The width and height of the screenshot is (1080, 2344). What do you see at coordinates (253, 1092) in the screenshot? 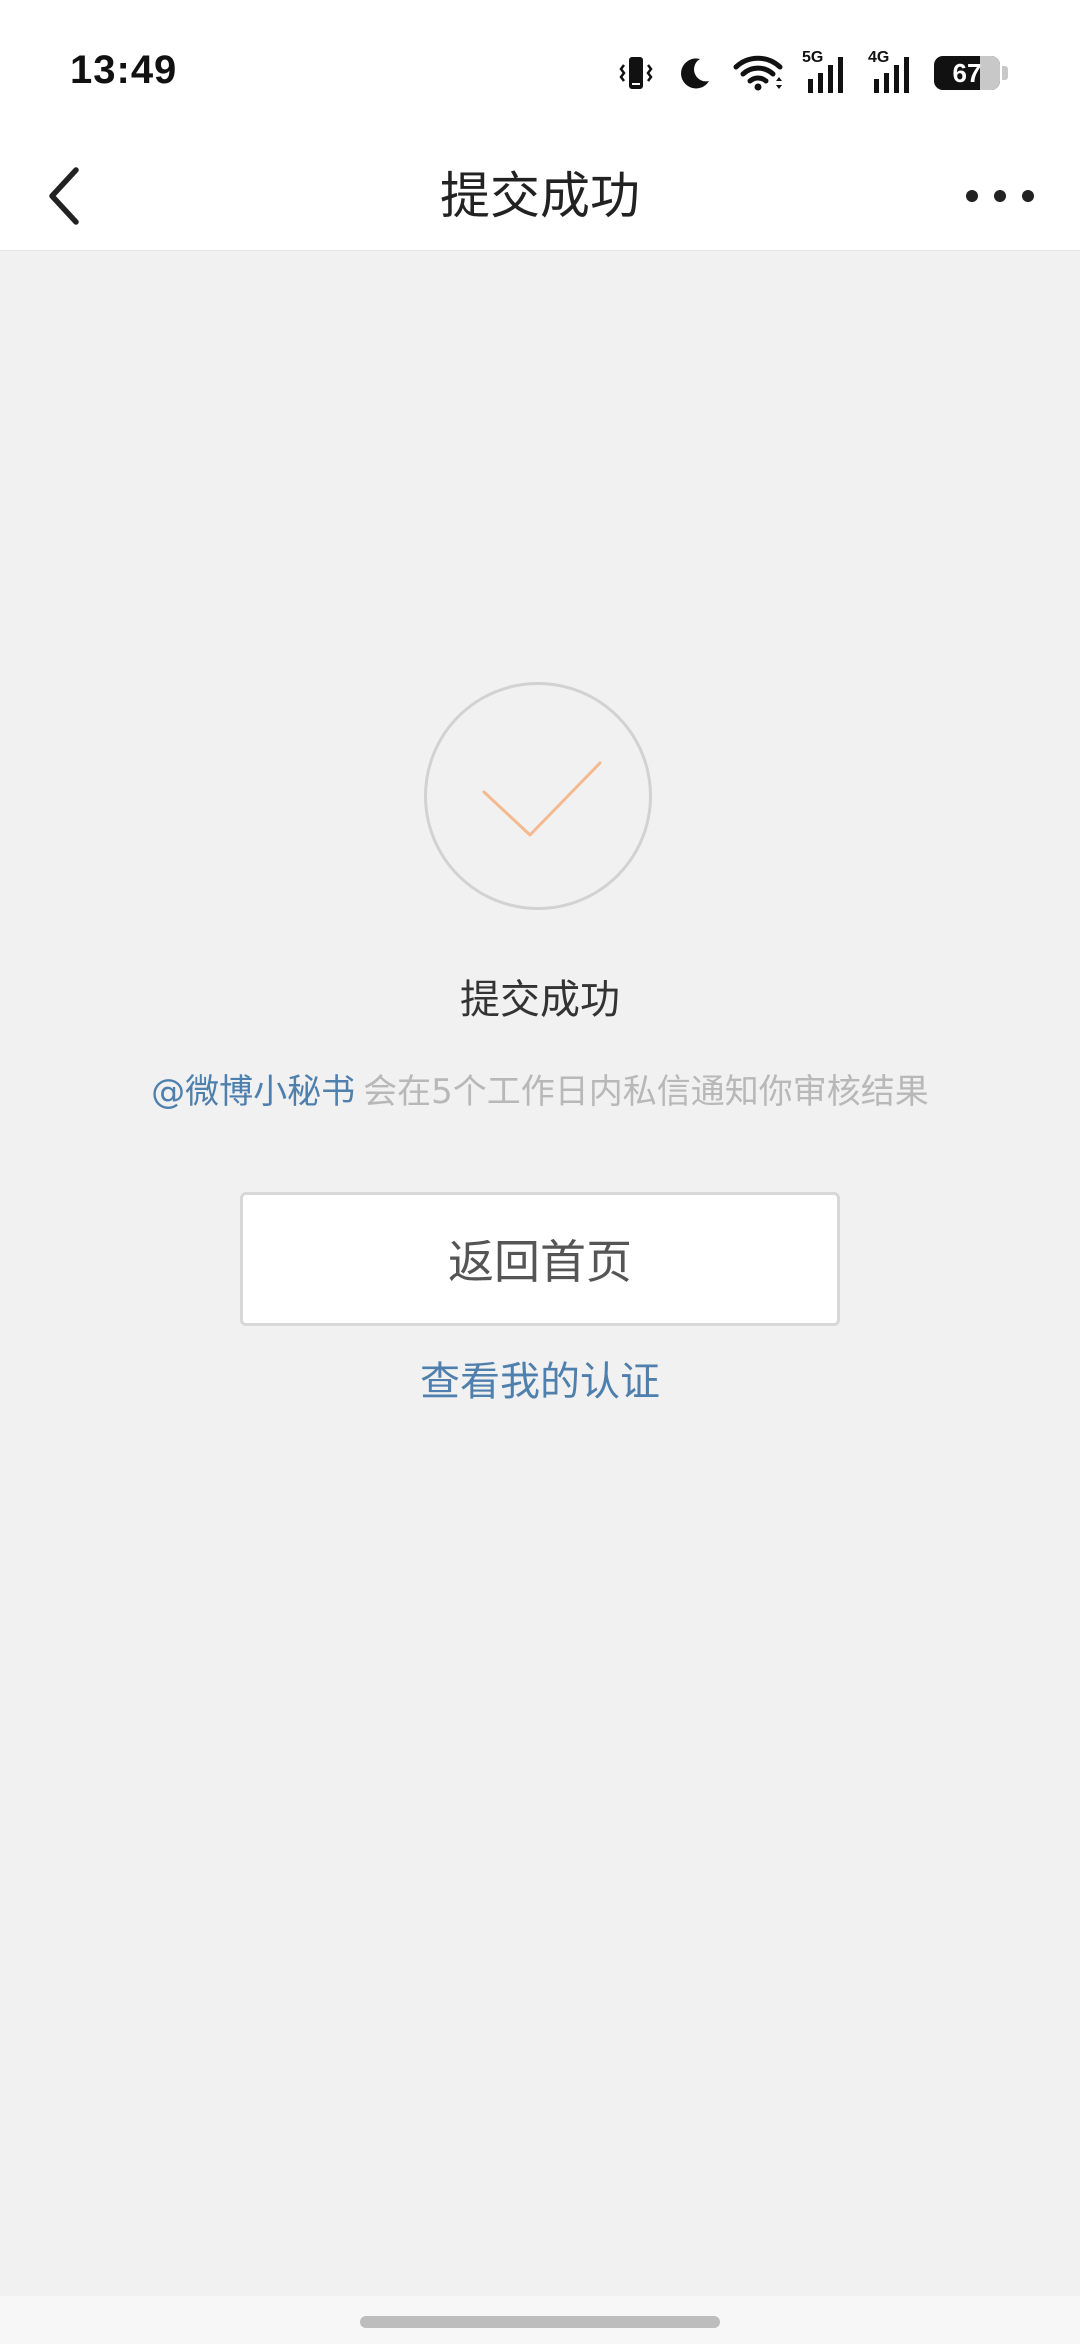
I see `weibo-secretary-mention-link: @微博小秘书` at bounding box center [253, 1092].